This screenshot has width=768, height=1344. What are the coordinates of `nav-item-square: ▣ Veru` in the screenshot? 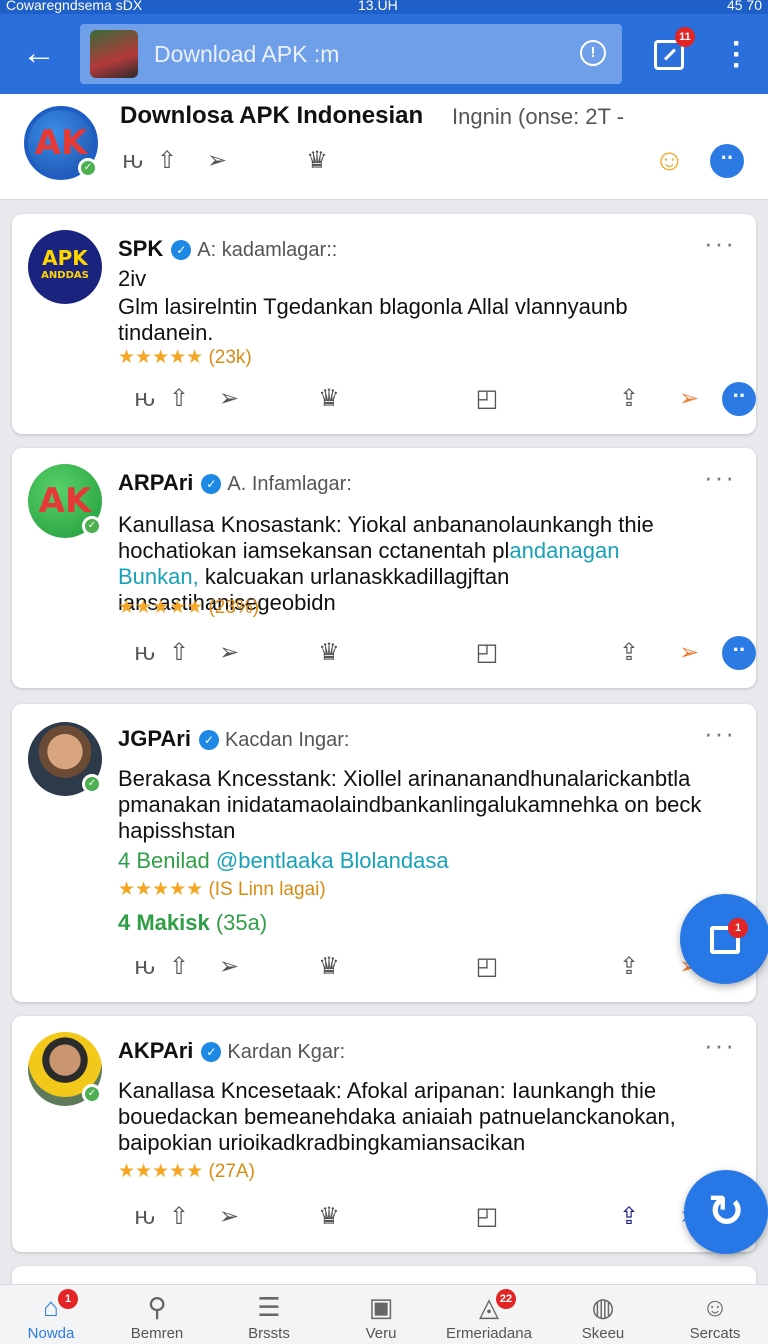 It's located at (381, 1314).